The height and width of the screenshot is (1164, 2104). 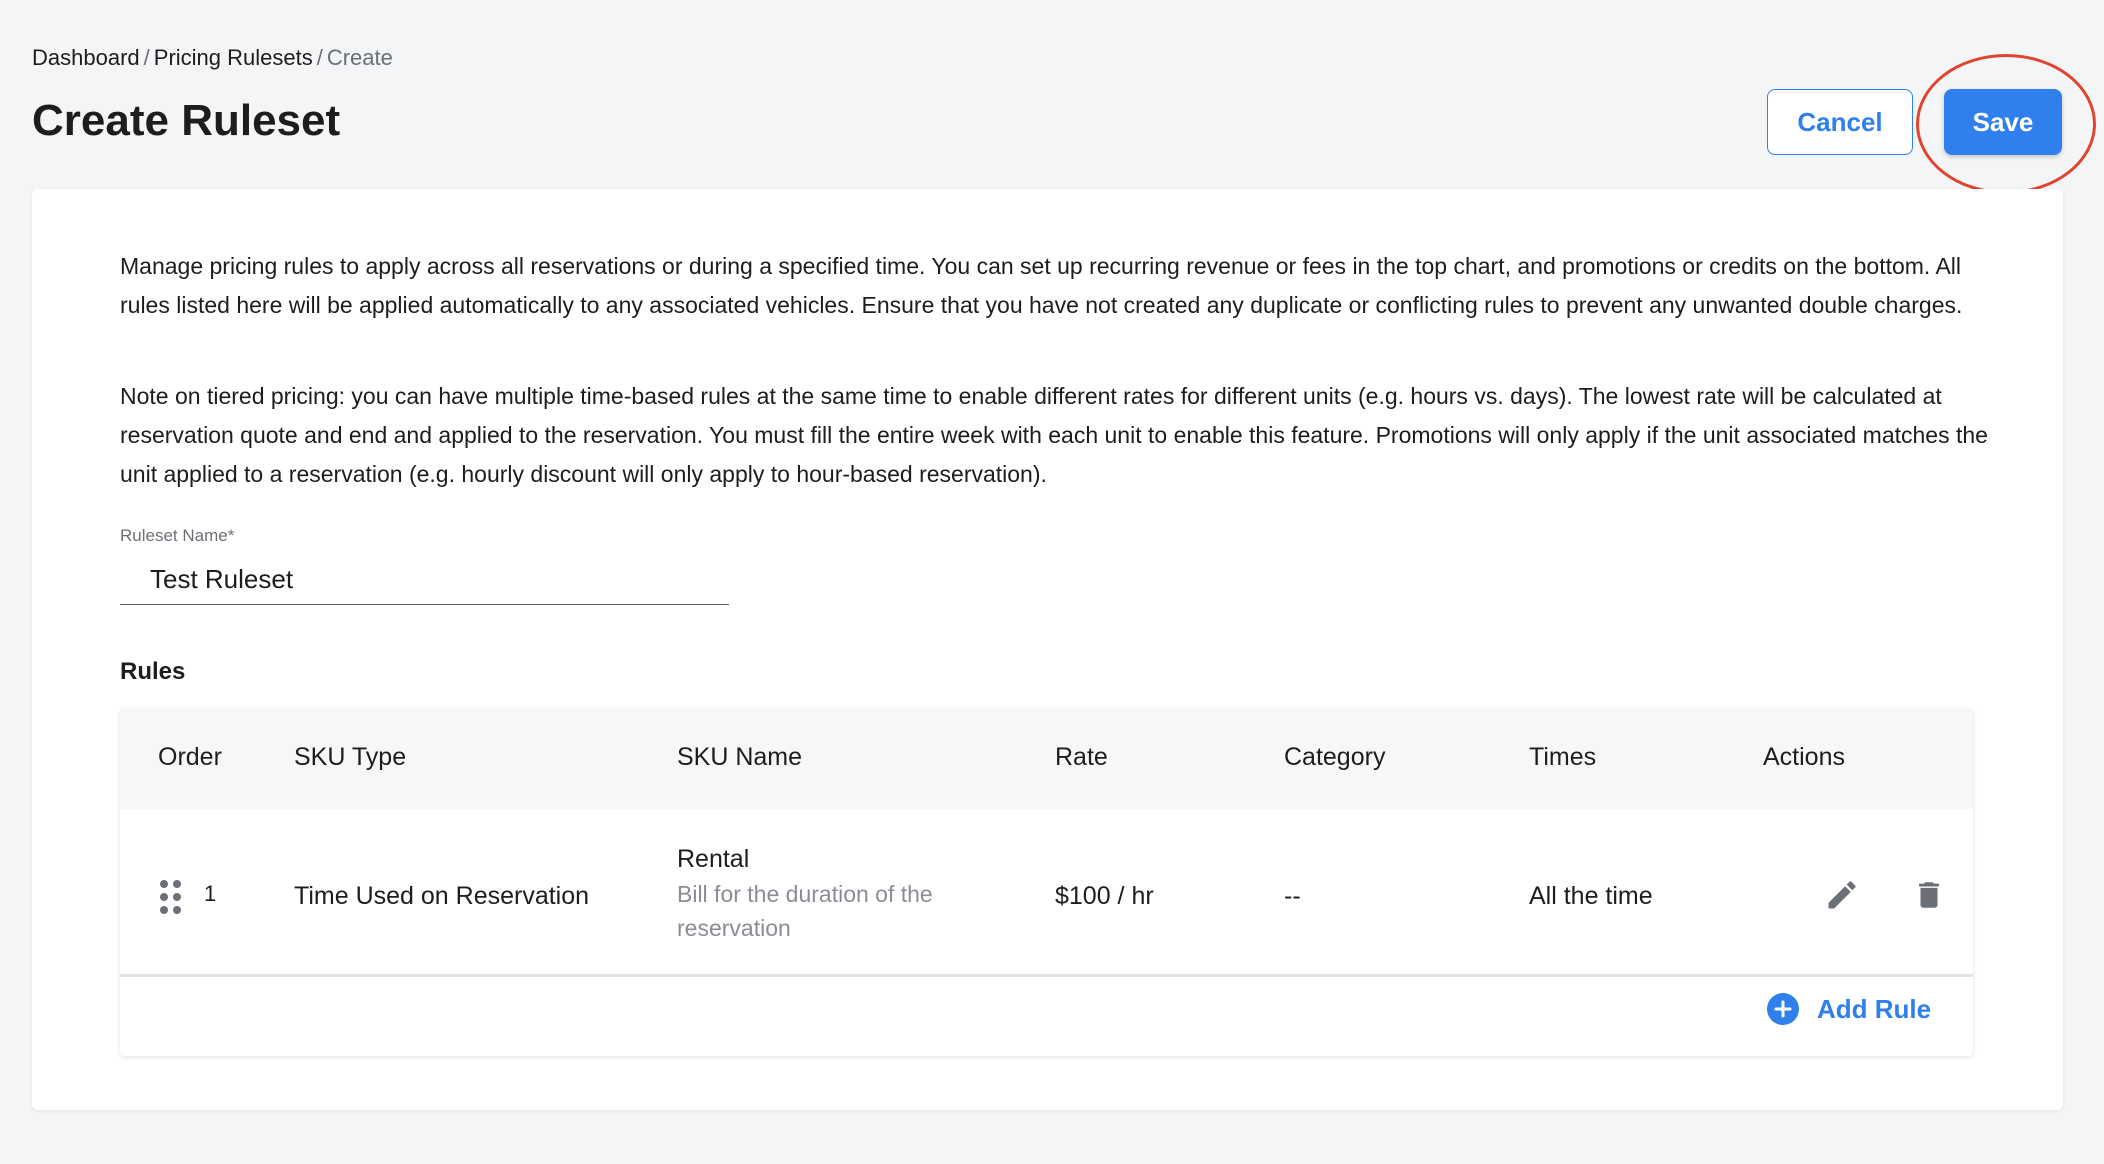 I want to click on column-header-sku-name: SKU Name, so click(x=740, y=757).